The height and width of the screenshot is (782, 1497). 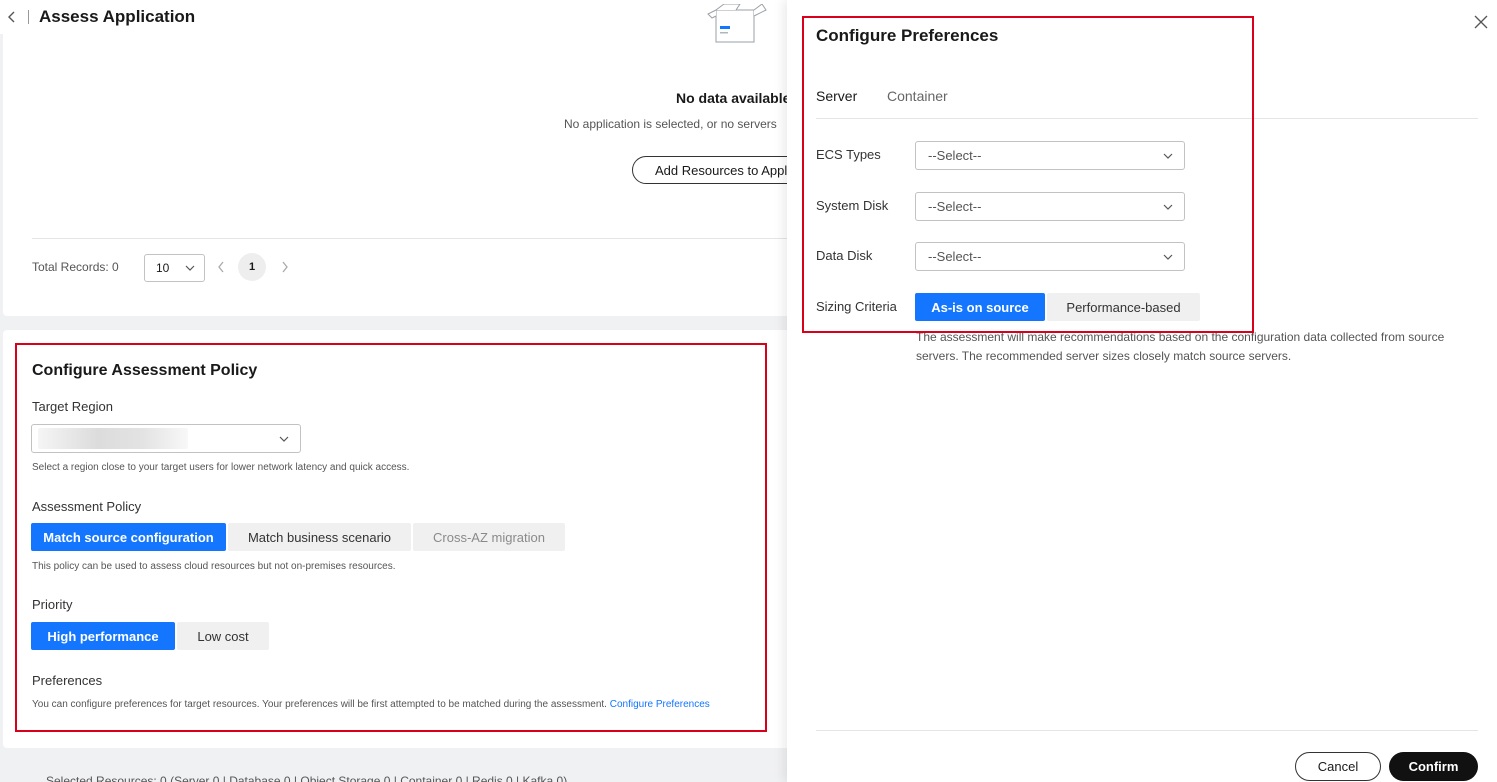 I want to click on sizing-criteria-options: As-is on source Performance-based, so click(x=1057, y=307).